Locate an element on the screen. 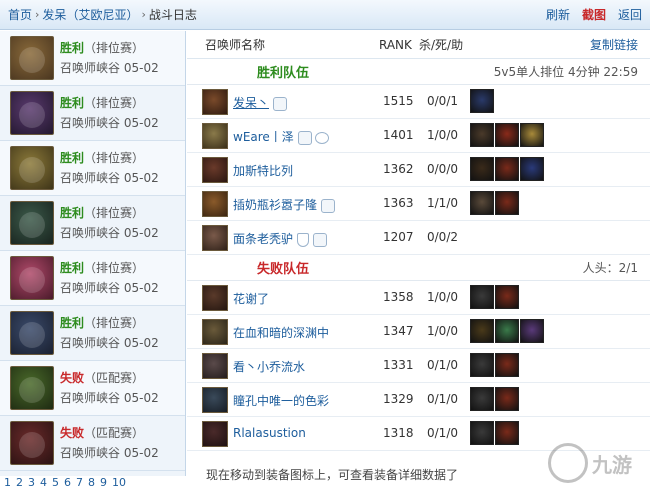 The width and height of the screenshot is (650, 489). match-summary: 5v5单人排位 4分钟 22:59 is located at coordinates (565, 72).